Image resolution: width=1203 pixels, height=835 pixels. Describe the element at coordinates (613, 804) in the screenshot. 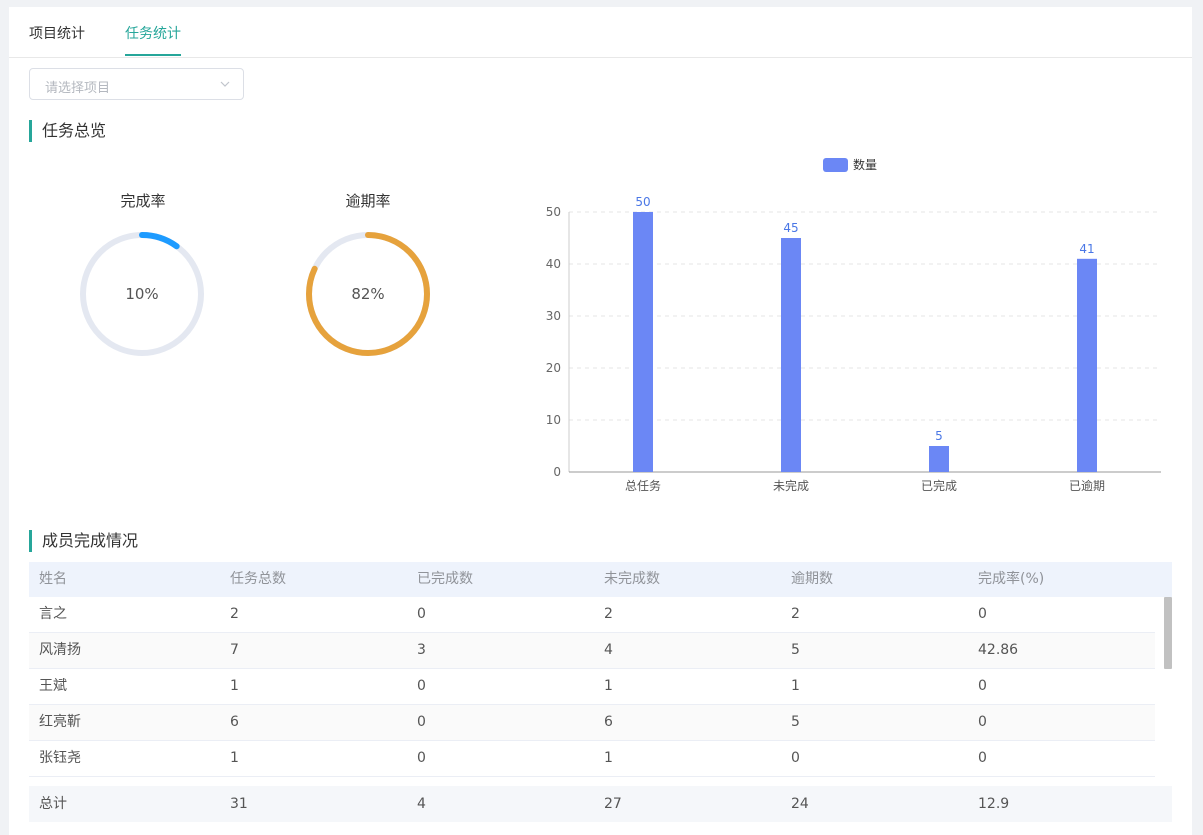

I see `total-undone: 27` at that location.